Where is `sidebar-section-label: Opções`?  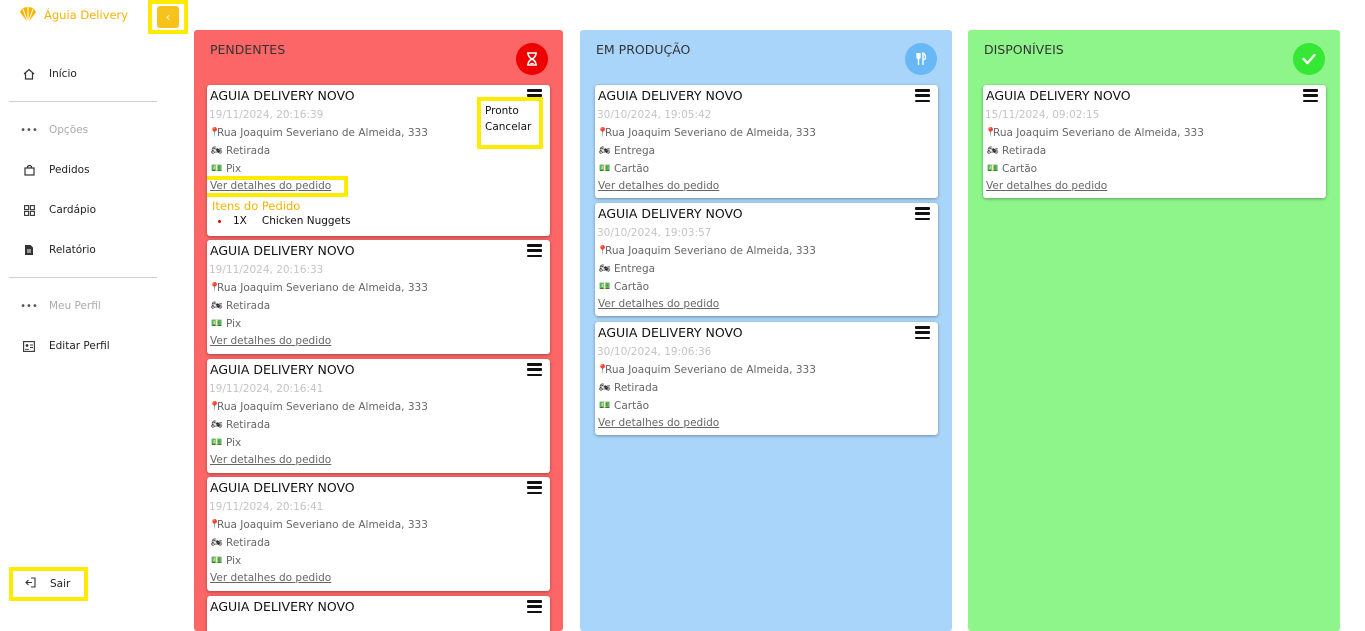
sidebar-section-label: Opções is located at coordinates (69, 130).